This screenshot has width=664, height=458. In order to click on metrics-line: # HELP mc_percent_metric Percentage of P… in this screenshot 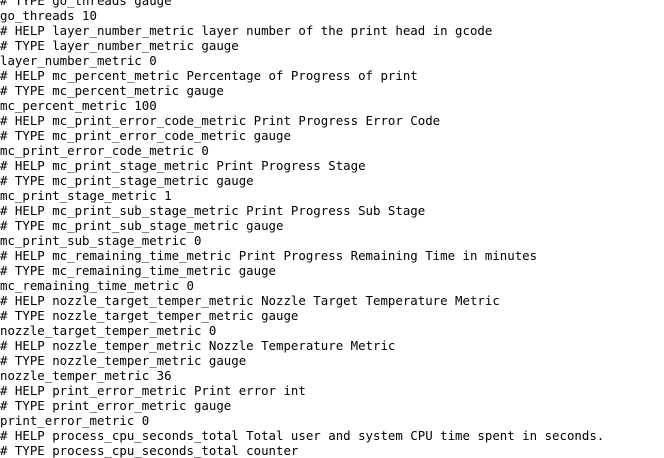, I will do `click(209, 75)`.